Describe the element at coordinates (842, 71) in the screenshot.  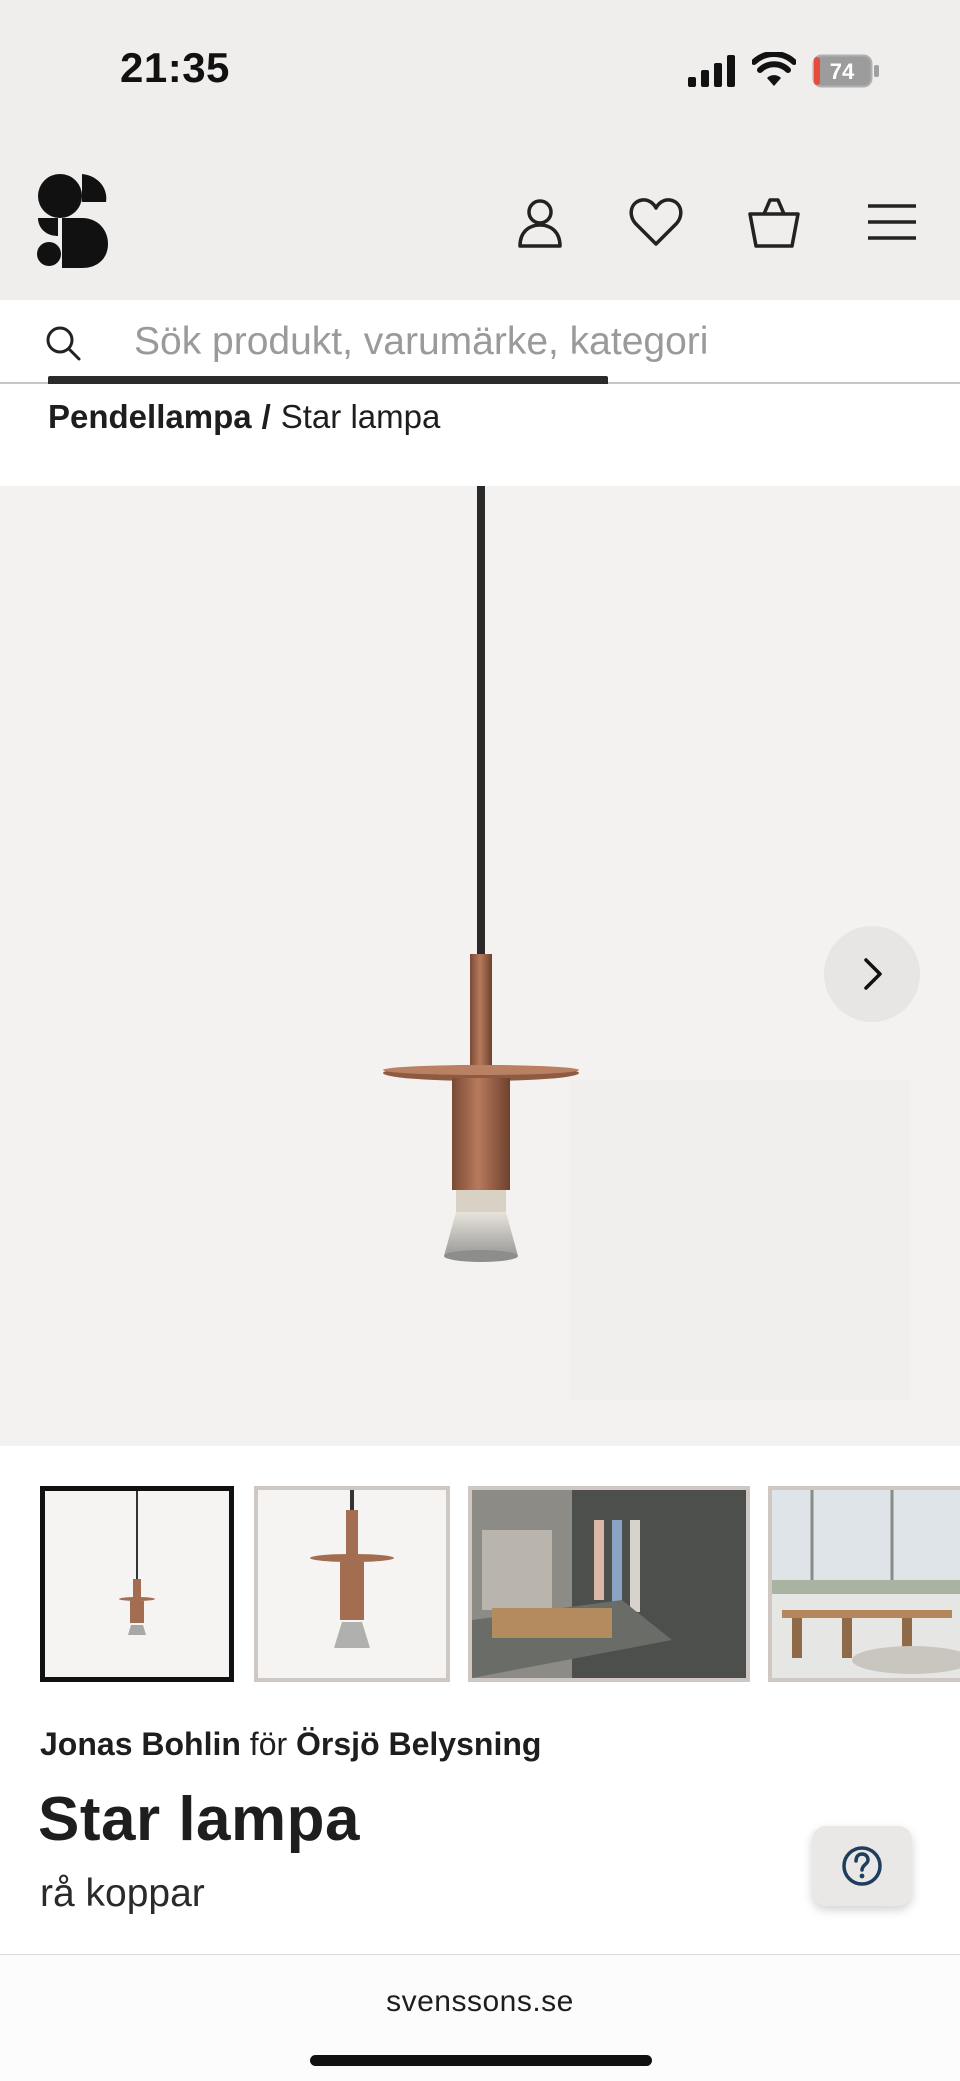
I see `battery-level: 74` at that location.